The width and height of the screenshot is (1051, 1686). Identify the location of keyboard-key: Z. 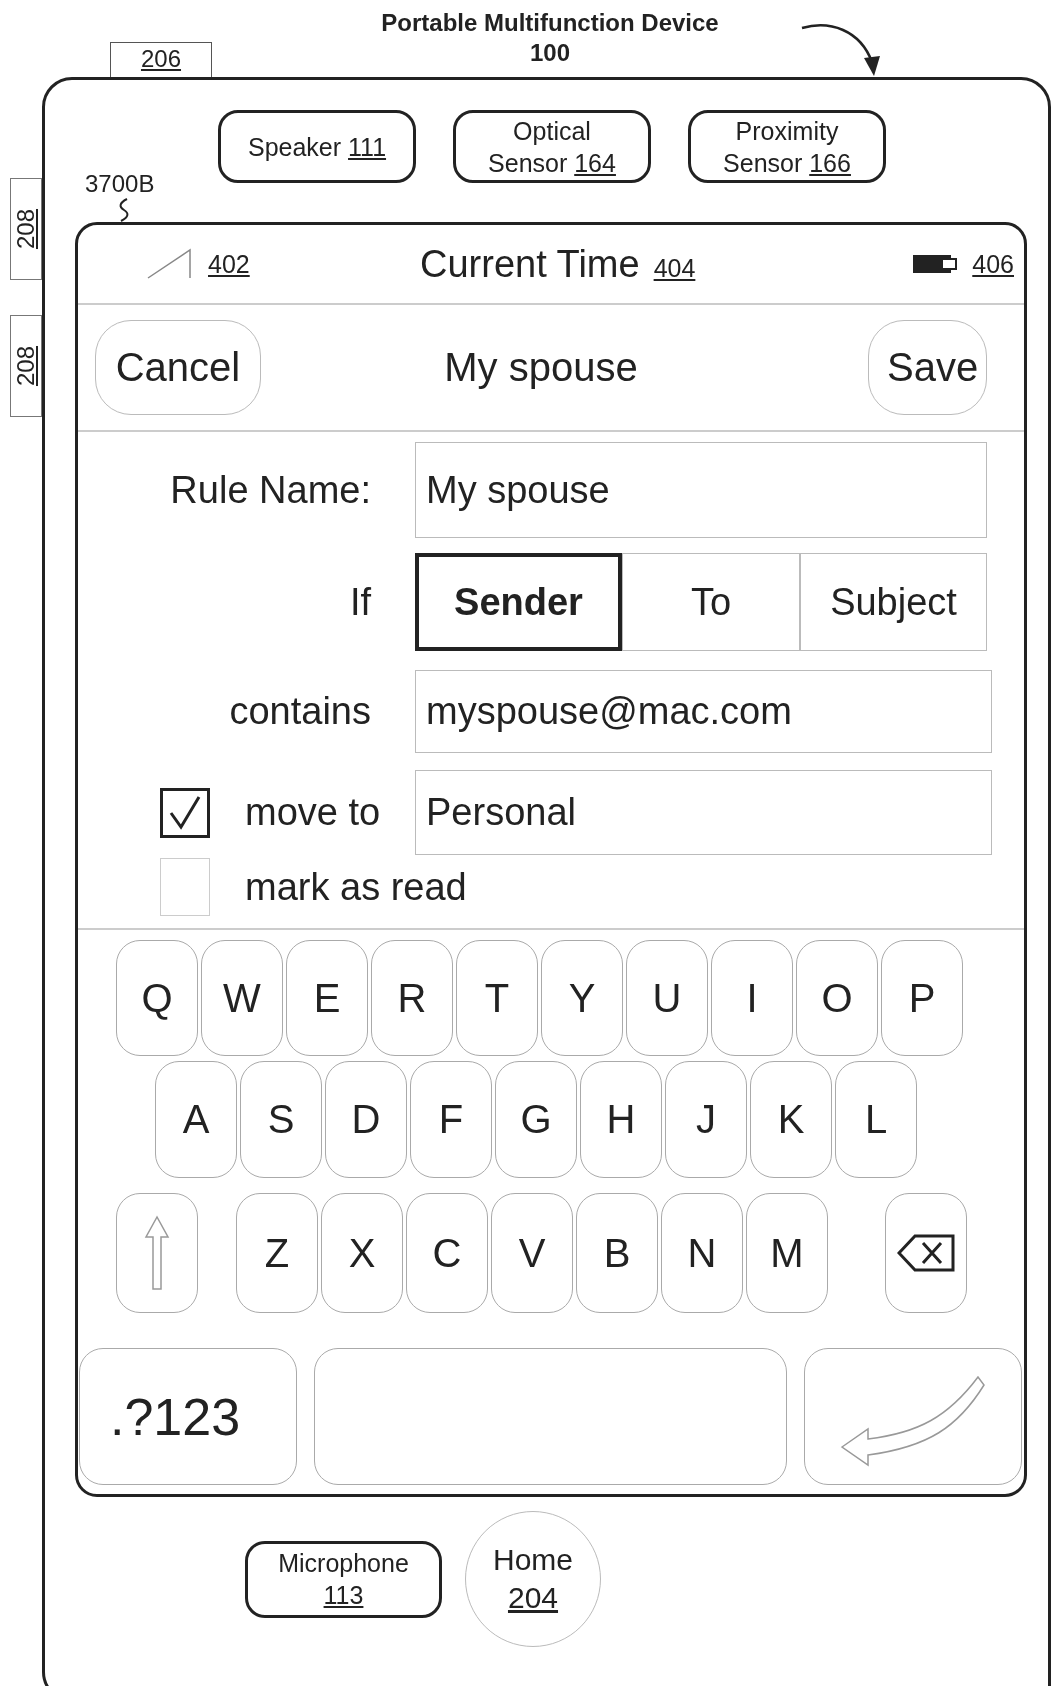
(277, 1253).